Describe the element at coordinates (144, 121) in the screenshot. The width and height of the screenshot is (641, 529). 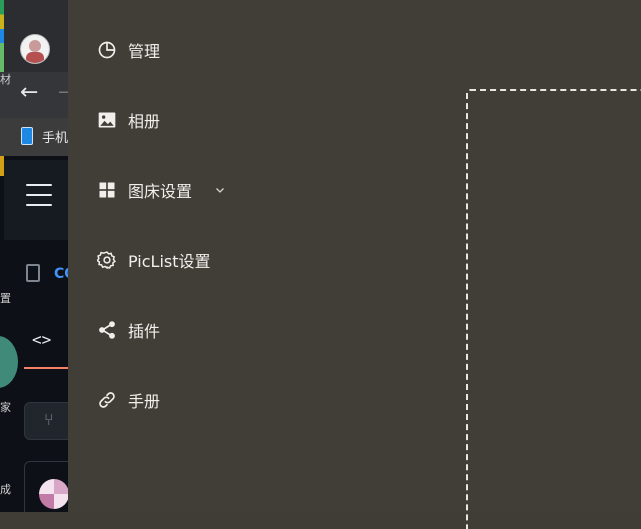
I see `menu-item-label: 相册` at that location.